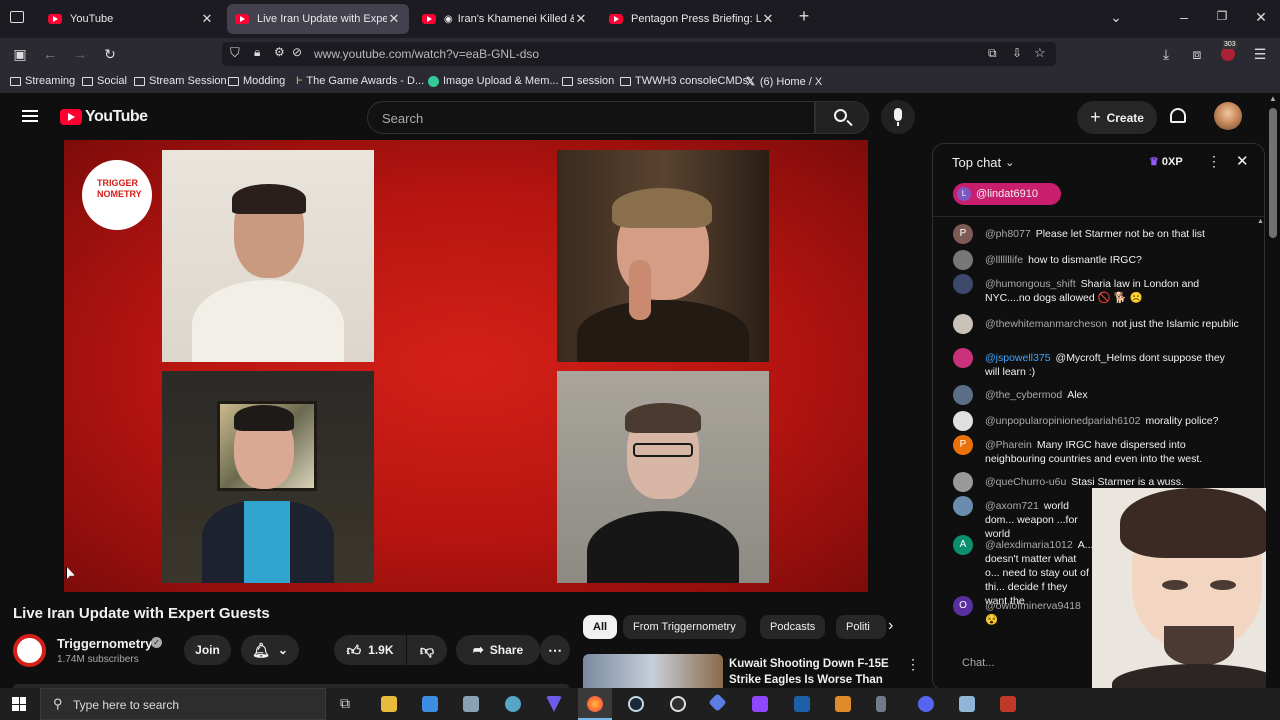 Image resolution: width=1280 pixels, height=720 pixels. Describe the element at coordinates (1008, 445) in the screenshot. I see `chat-author-name: @Pharein` at that location.